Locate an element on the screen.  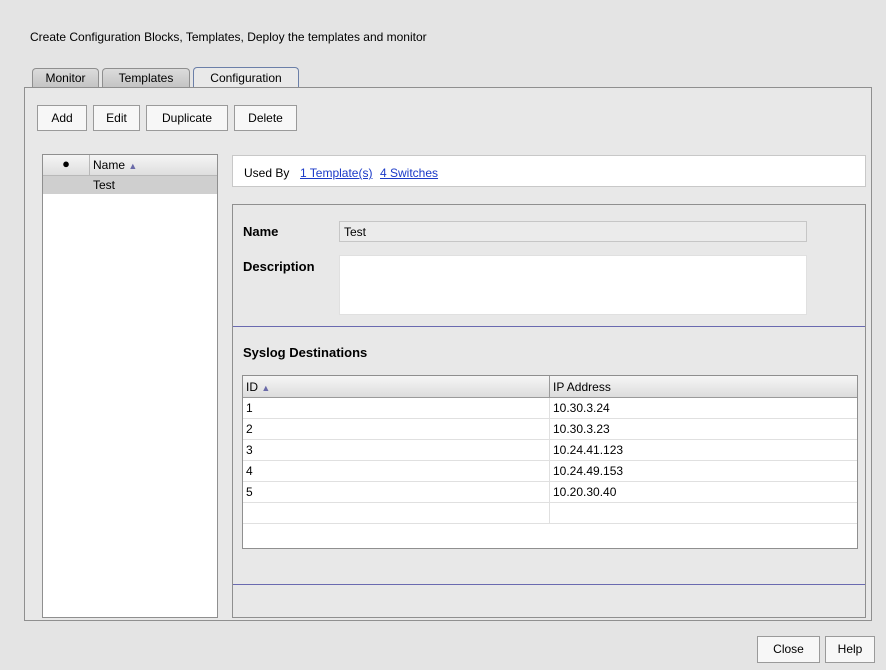
row-id: 2 is located at coordinates (249, 429).